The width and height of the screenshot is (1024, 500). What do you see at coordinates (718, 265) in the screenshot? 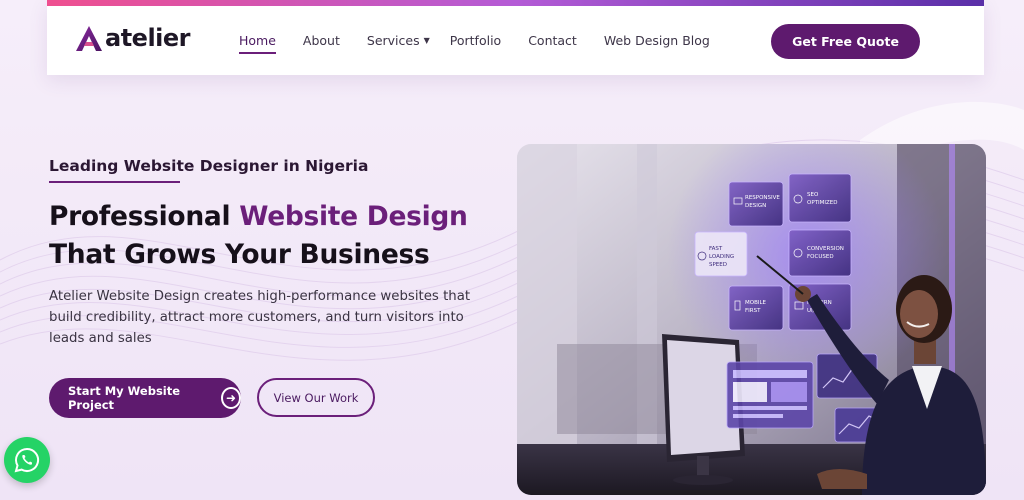
I see `panel-fast-line3: SPEED` at bounding box center [718, 265].